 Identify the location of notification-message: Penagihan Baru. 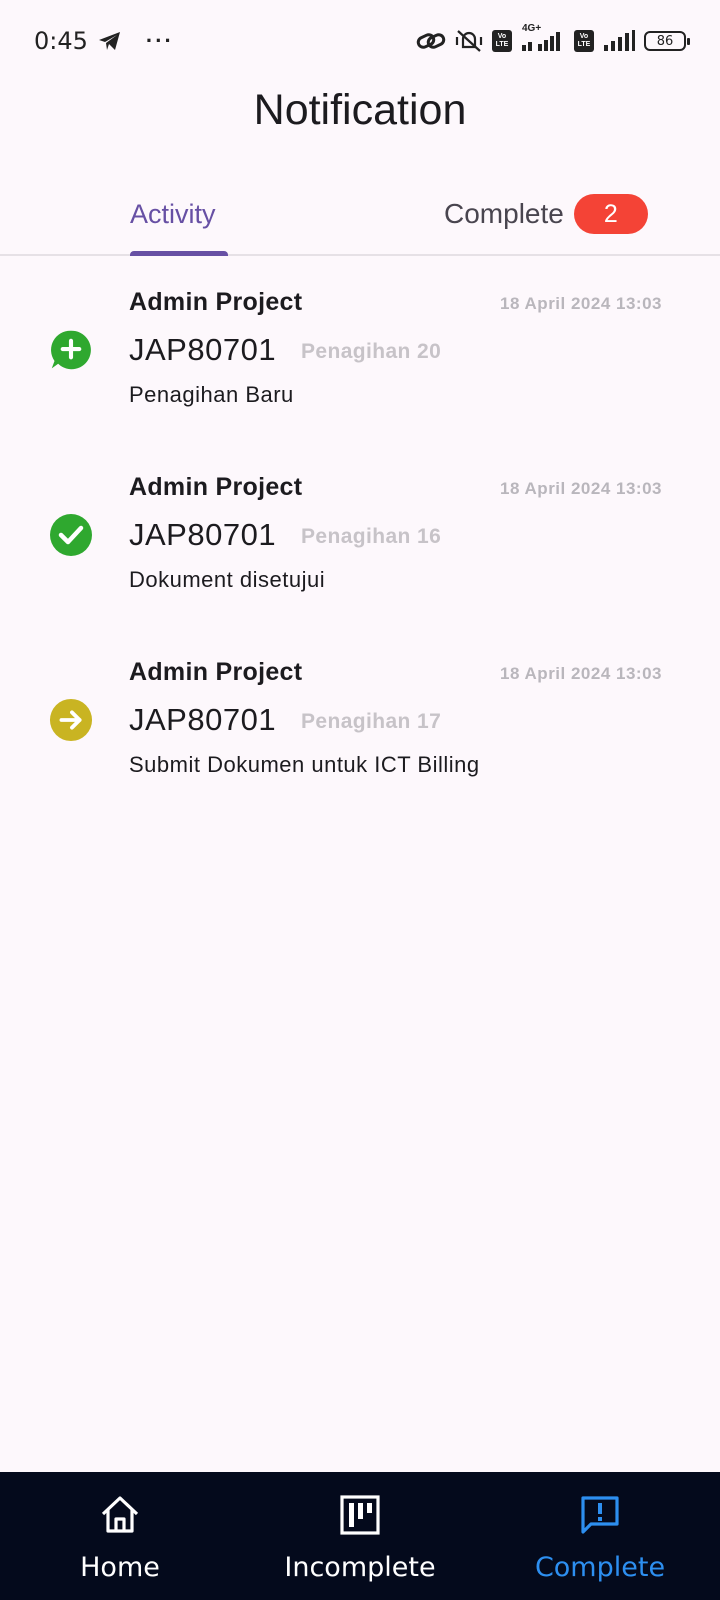
(211, 394).